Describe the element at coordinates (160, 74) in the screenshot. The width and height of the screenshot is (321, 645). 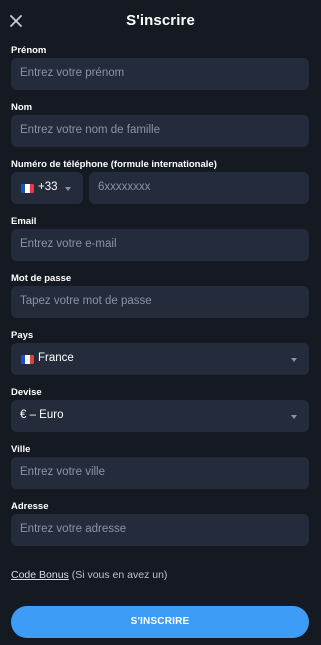
I see `first-name-field: Entrez votre prénom` at that location.